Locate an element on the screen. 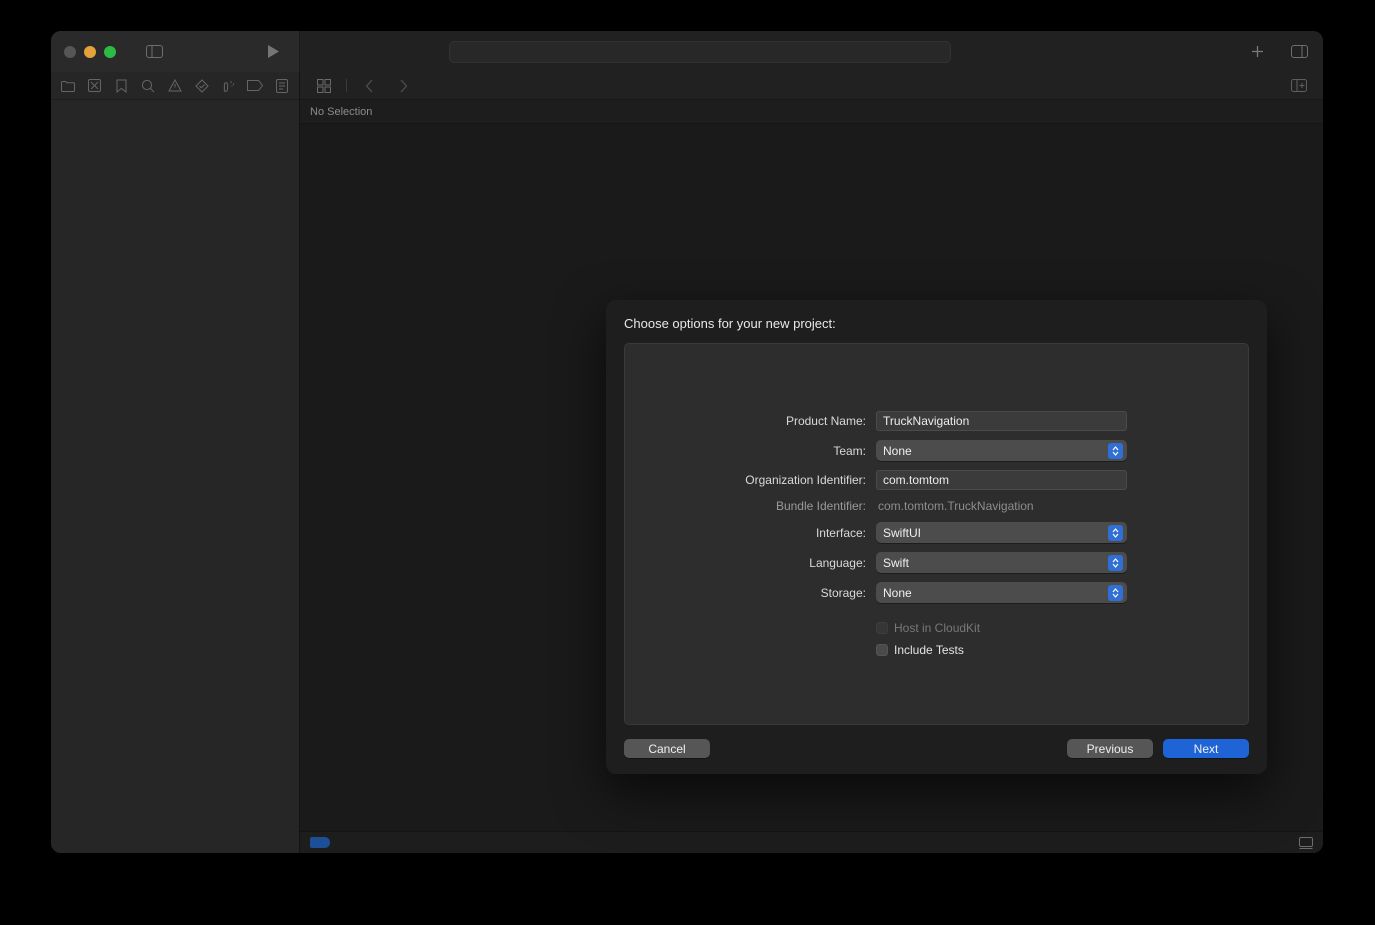  host-in-cloudkit-checkbox is located at coordinates (882, 628).